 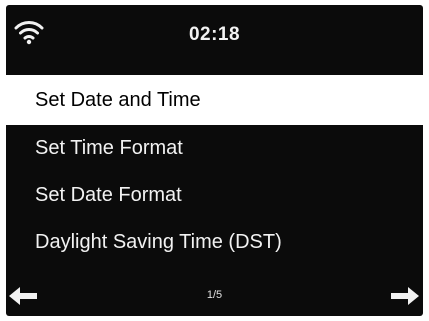 I want to click on page-indicator: 1/5, so click(x=214, y=295).